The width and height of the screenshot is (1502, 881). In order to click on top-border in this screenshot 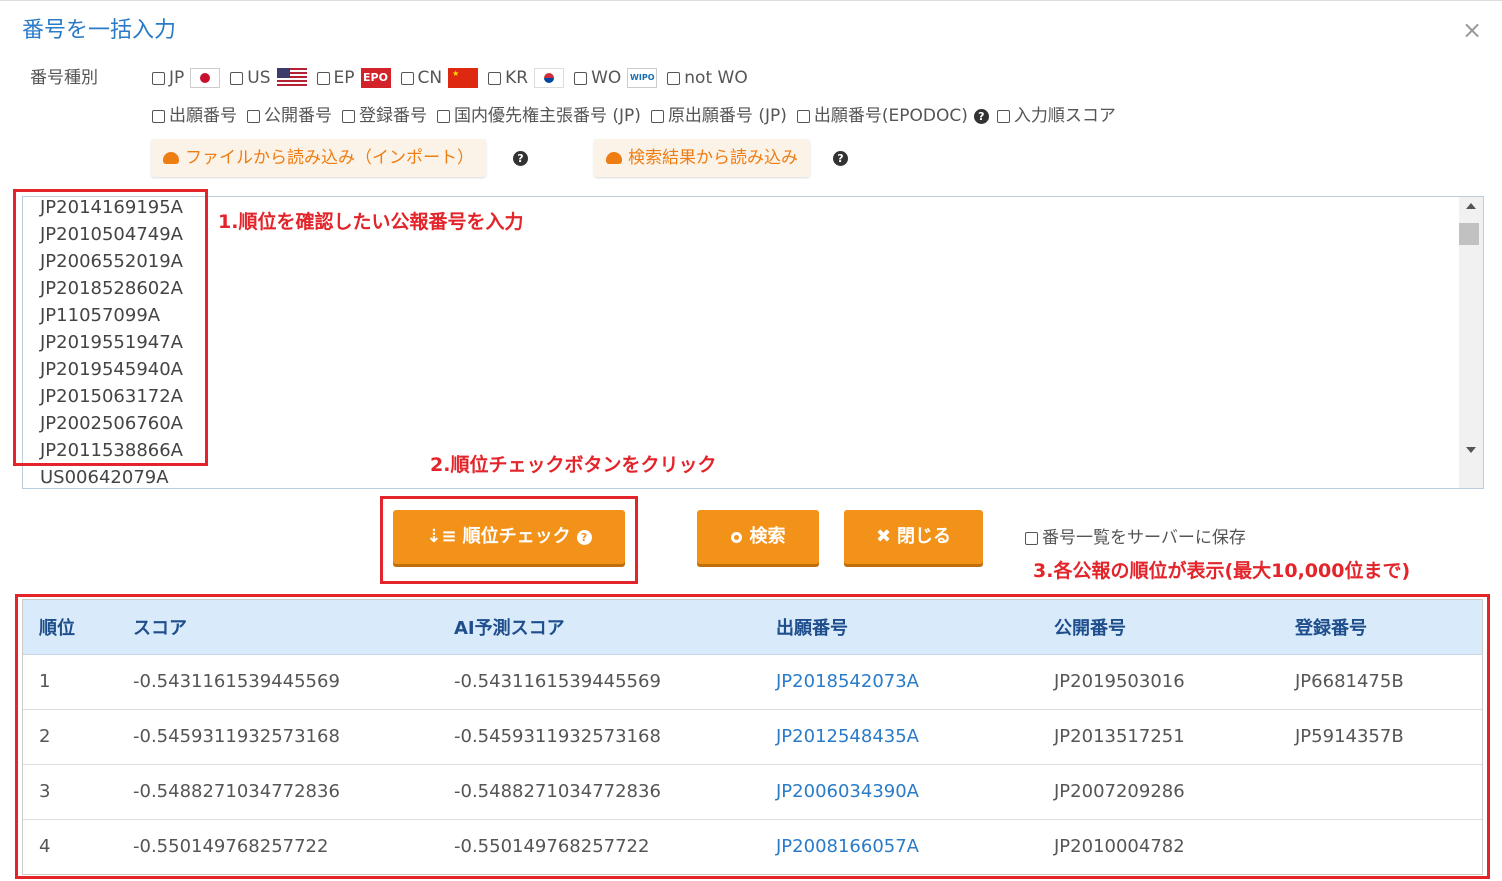, I will do `click(751, 0)`.